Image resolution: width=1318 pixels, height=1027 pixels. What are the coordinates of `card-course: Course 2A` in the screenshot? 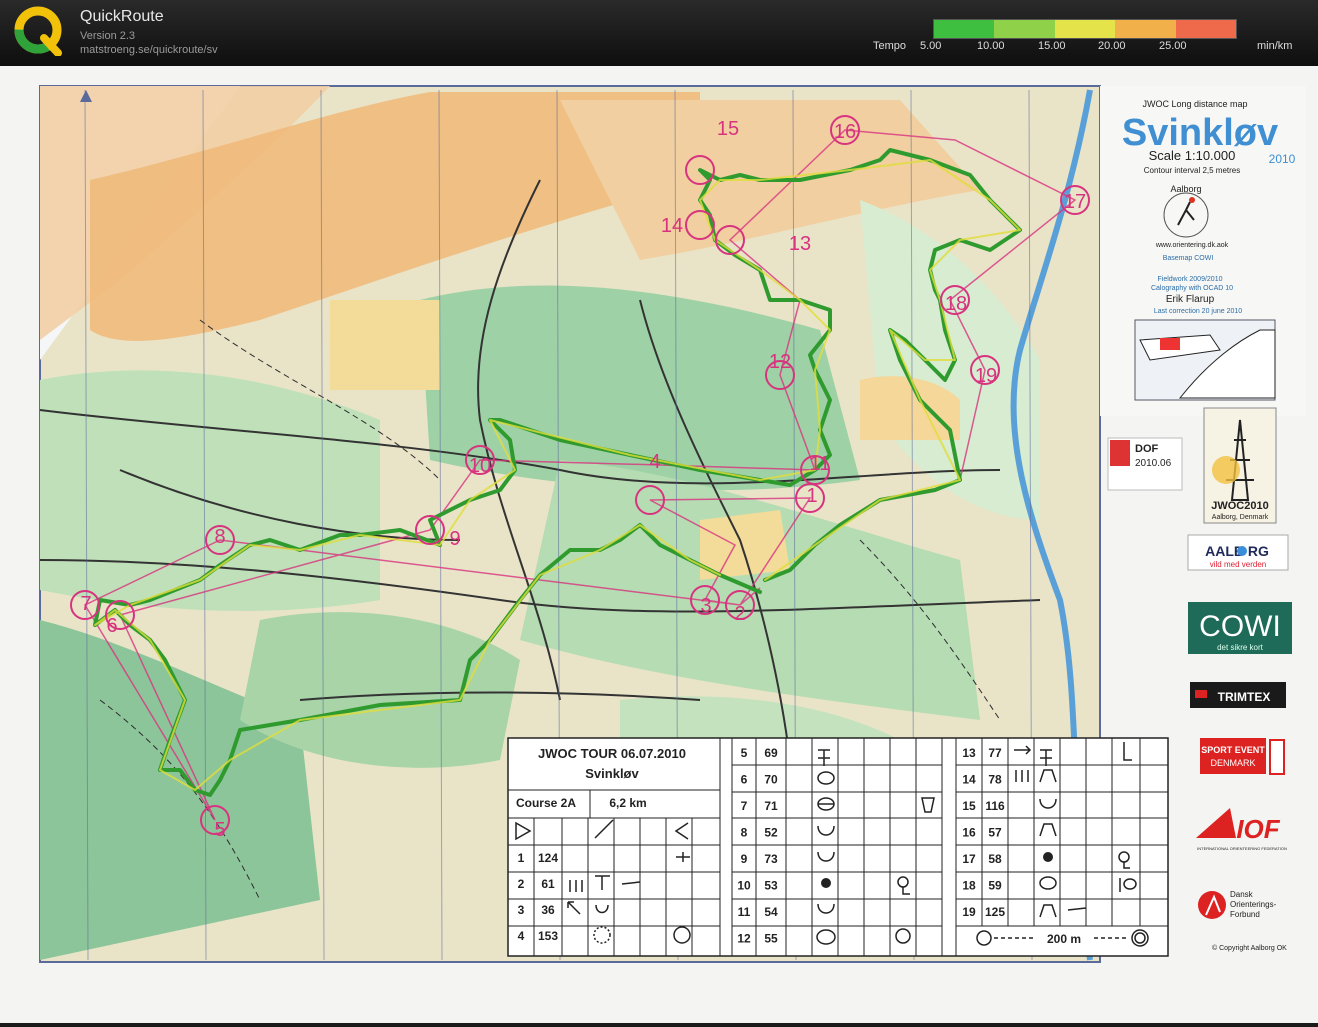 It's located at (546, 803).